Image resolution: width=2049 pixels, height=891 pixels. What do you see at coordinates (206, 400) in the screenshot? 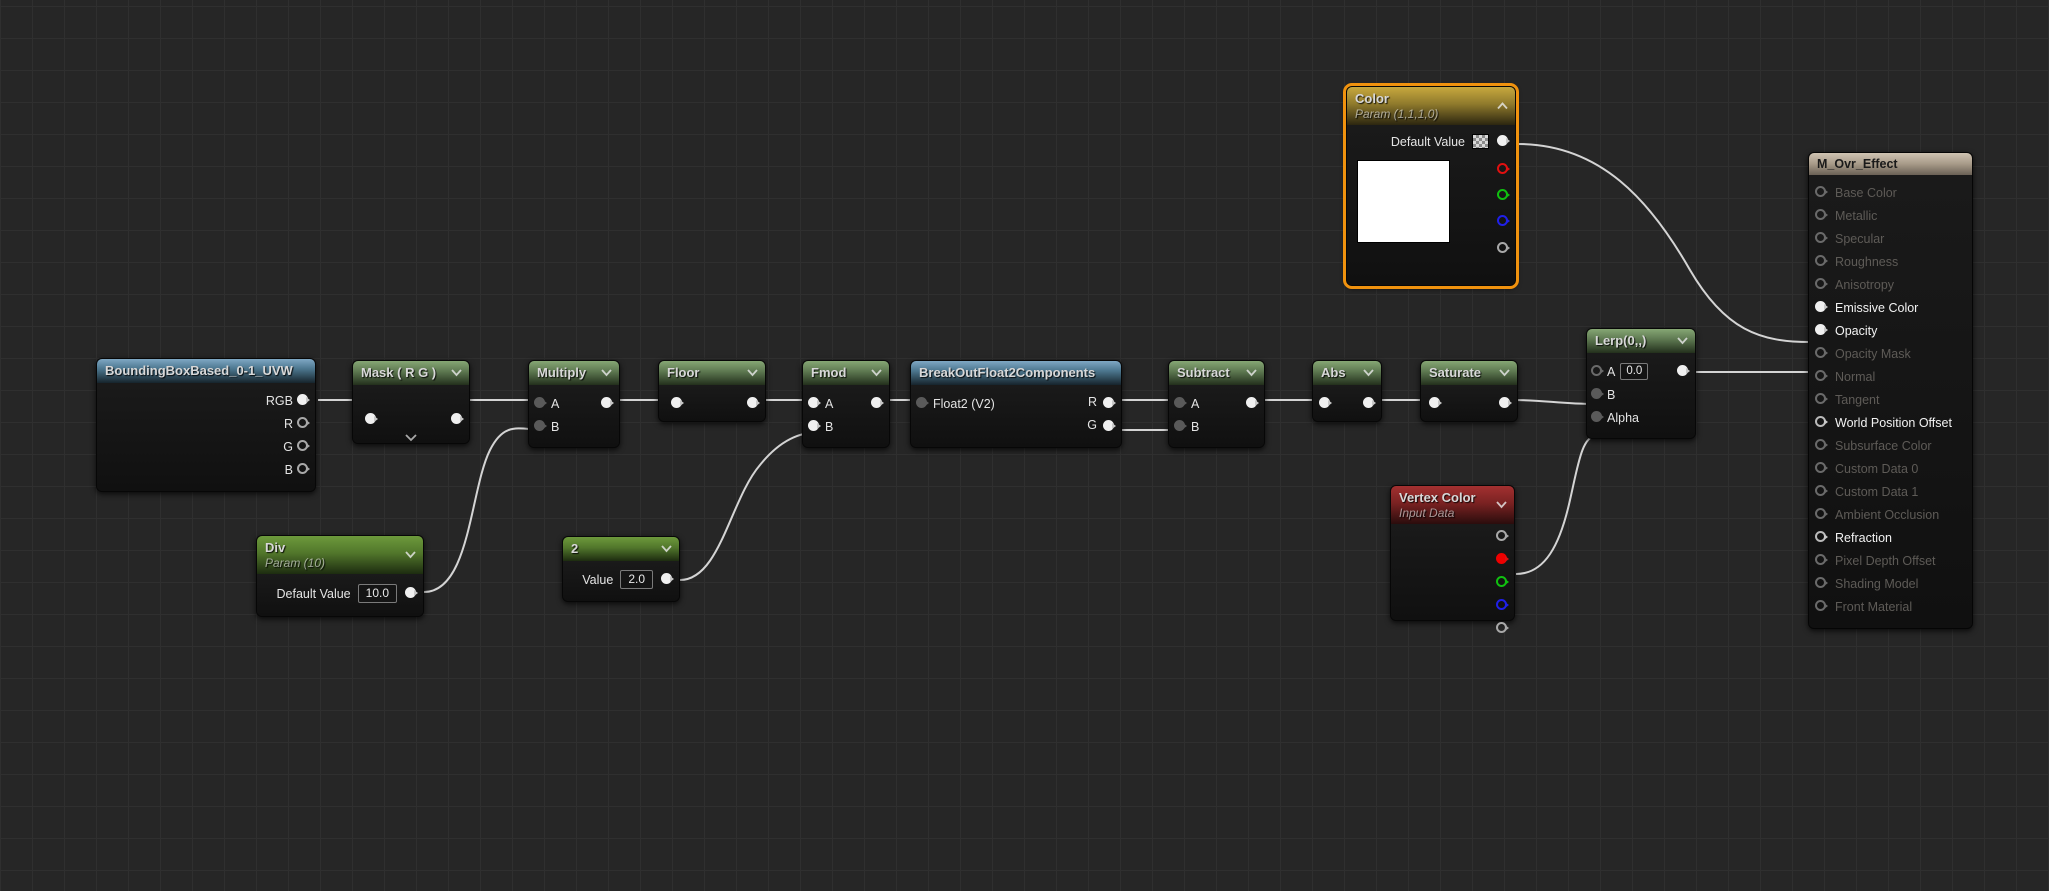
I see `output-row-rgb: RGB` at bounding box center [206, 400].